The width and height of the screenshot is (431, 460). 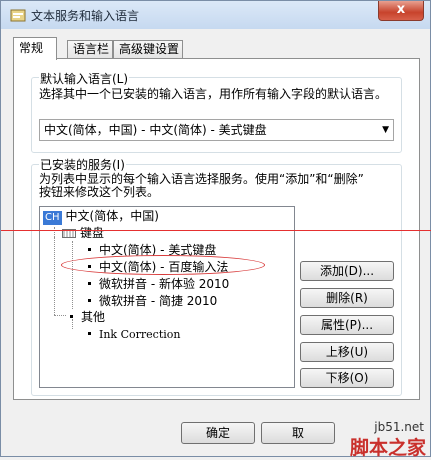 I want to click on tree-keyboard-label: 键盘, so click(x=92, y=233).